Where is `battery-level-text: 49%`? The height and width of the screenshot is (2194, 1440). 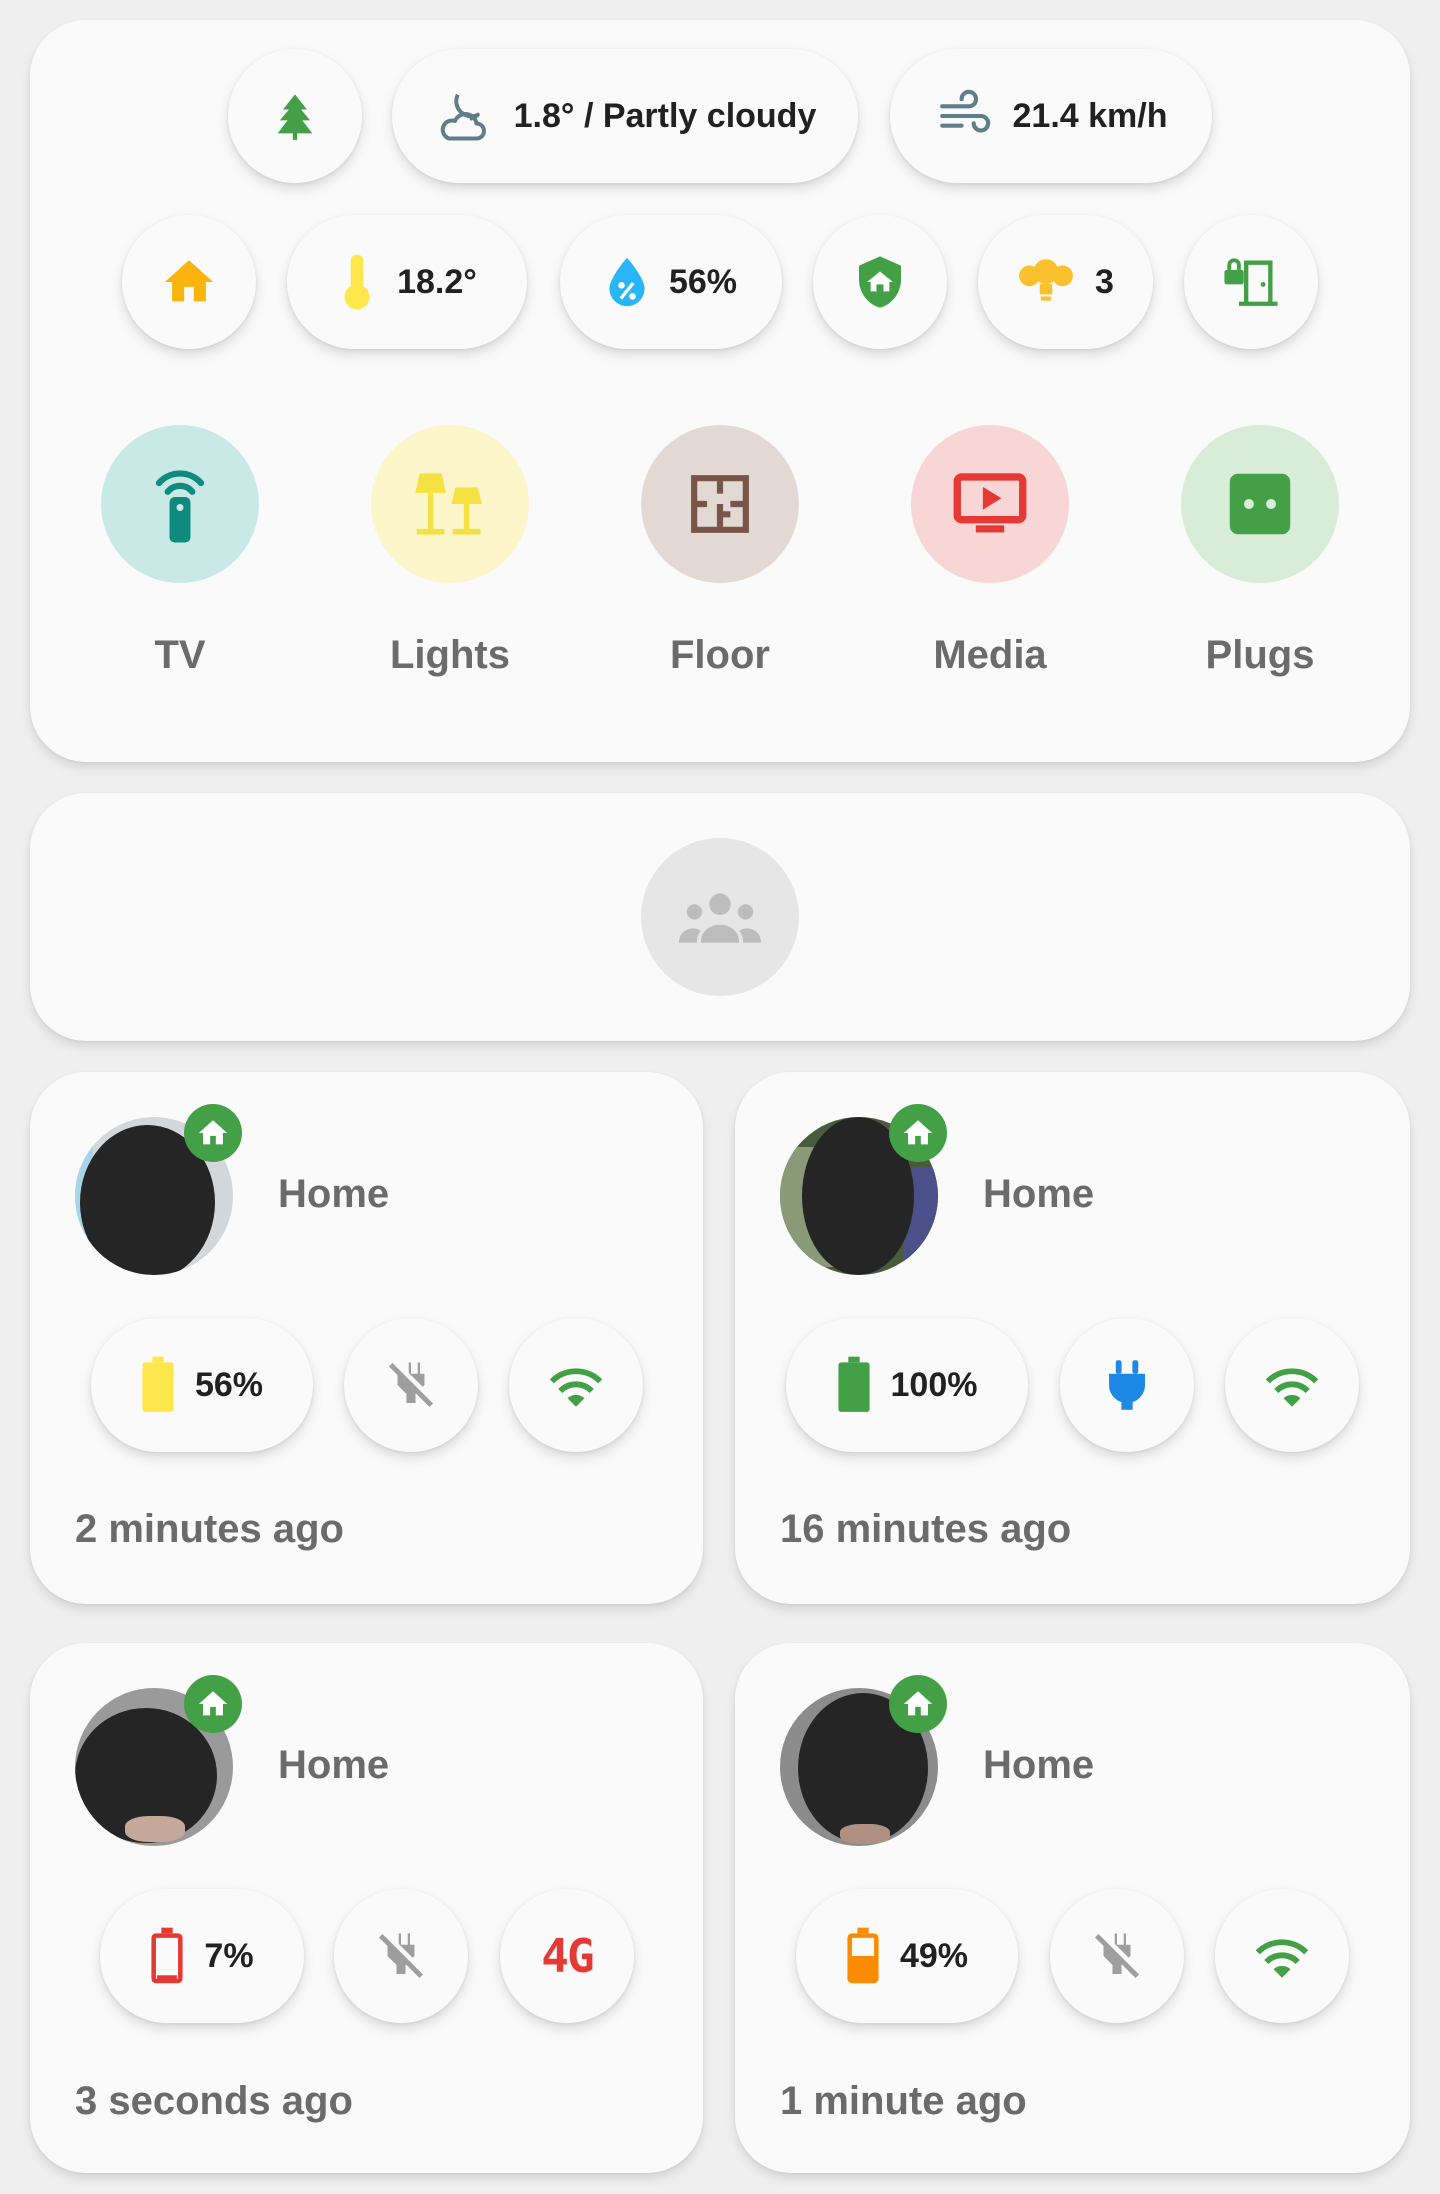 battery-level-text: 49% is located at coordinates (934, 1955).